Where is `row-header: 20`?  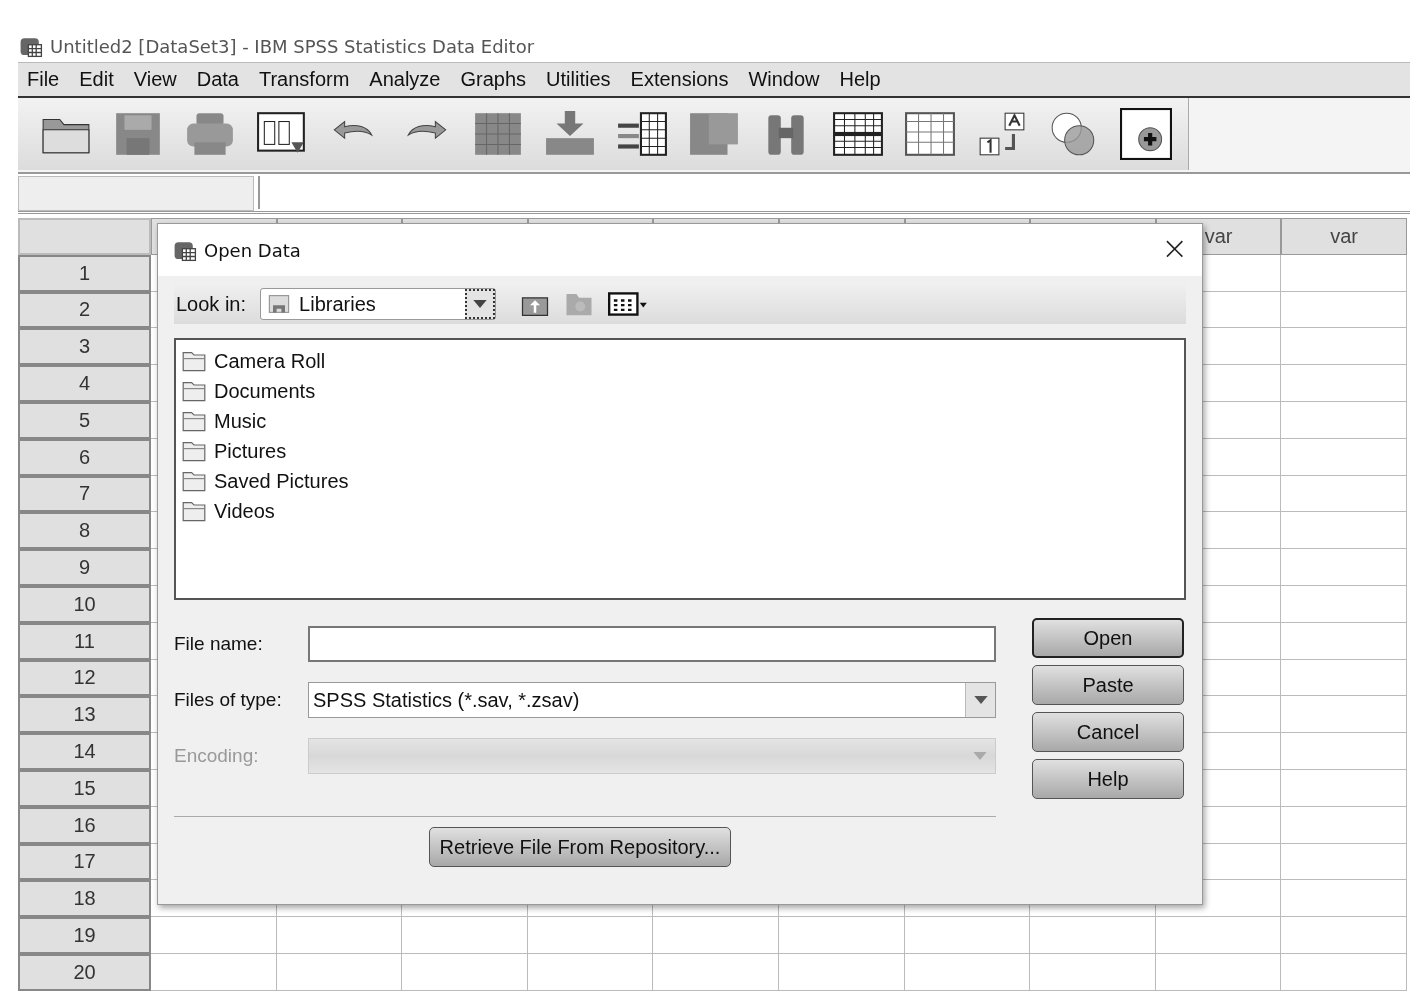 row-header: 20 is located at coordinates (84, 972).